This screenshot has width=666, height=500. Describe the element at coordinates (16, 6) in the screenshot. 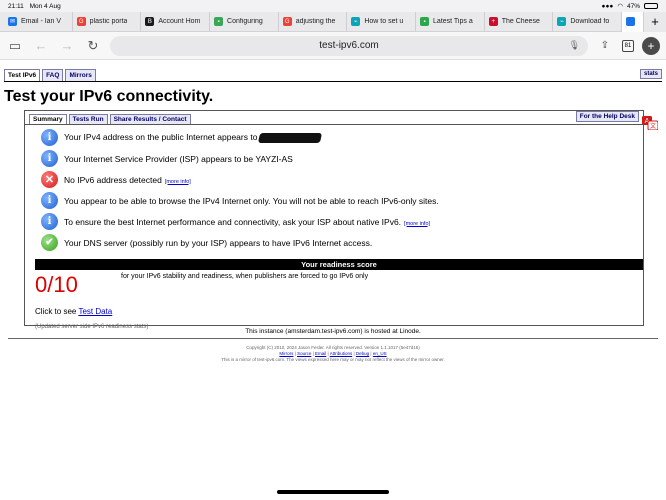

I see `status-time: 21:11` at that location.